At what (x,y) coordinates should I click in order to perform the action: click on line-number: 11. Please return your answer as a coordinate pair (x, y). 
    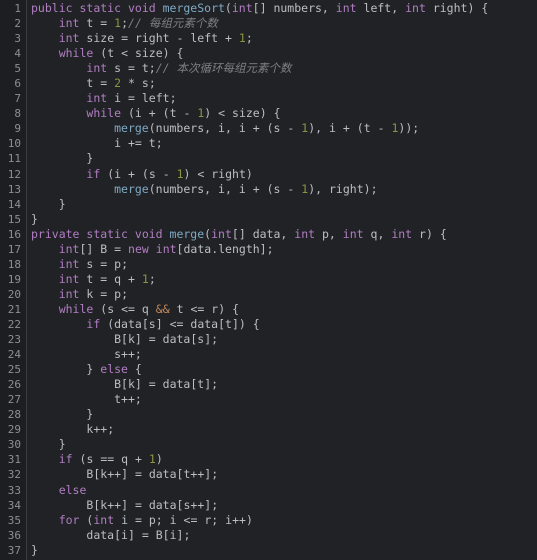
    Looking at the image, I should click on (13, 158).